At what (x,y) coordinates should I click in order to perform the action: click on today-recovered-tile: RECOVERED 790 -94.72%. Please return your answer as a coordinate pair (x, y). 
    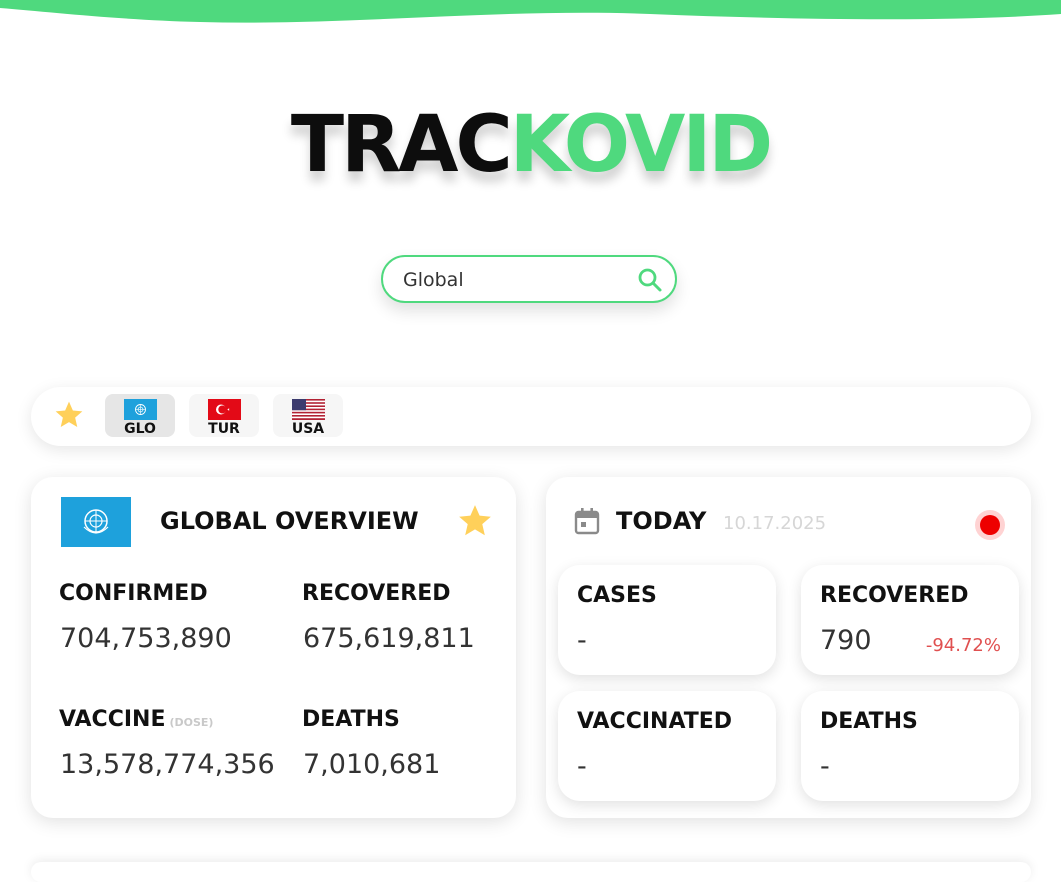
    Looking at the image, I should click on (910, 620).